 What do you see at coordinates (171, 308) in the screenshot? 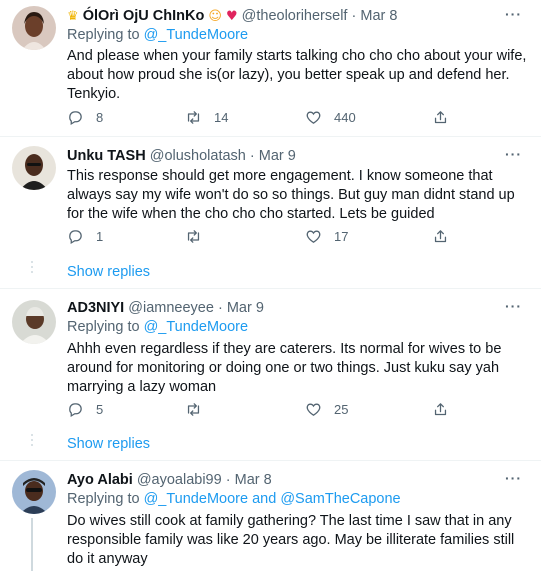
I see `handle: @iamneeyee` at bounding box center [171, 308].